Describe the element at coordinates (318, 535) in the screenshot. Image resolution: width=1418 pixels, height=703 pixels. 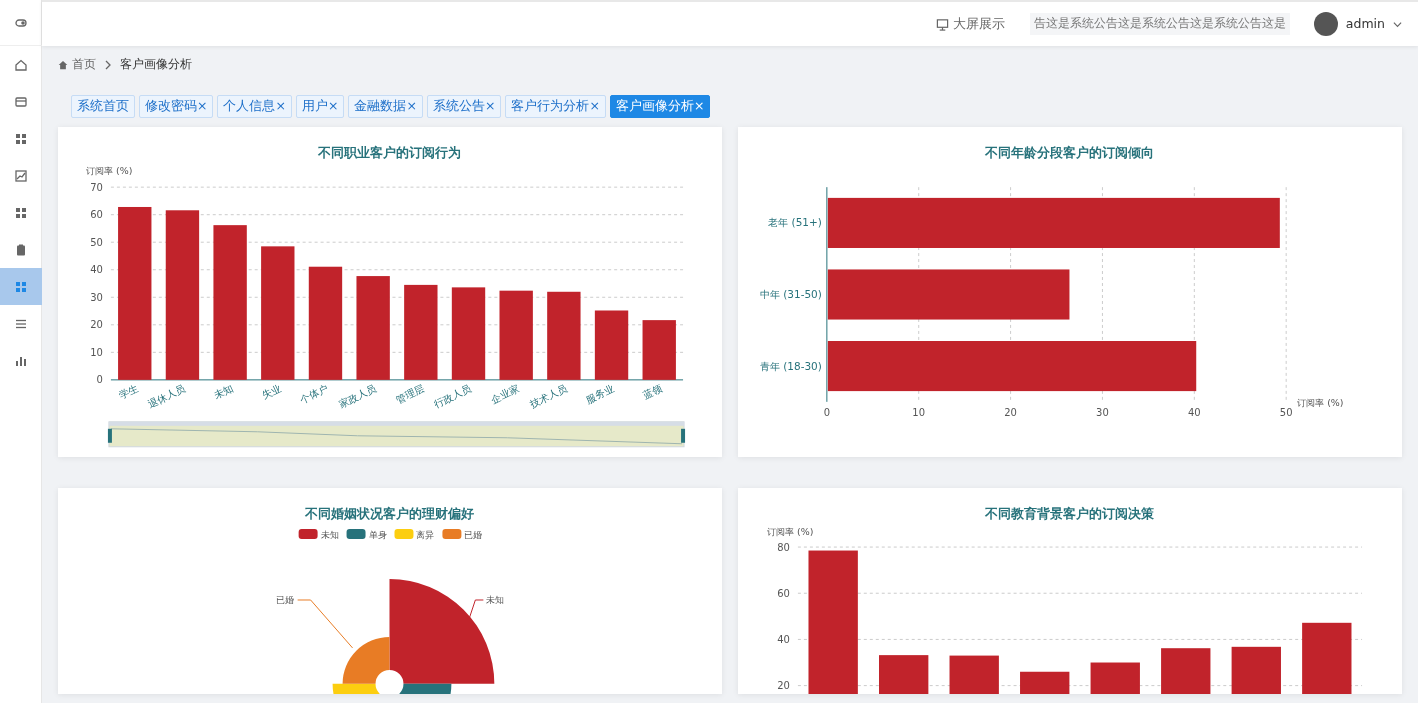
I see `legend-item: 未知` at that location.